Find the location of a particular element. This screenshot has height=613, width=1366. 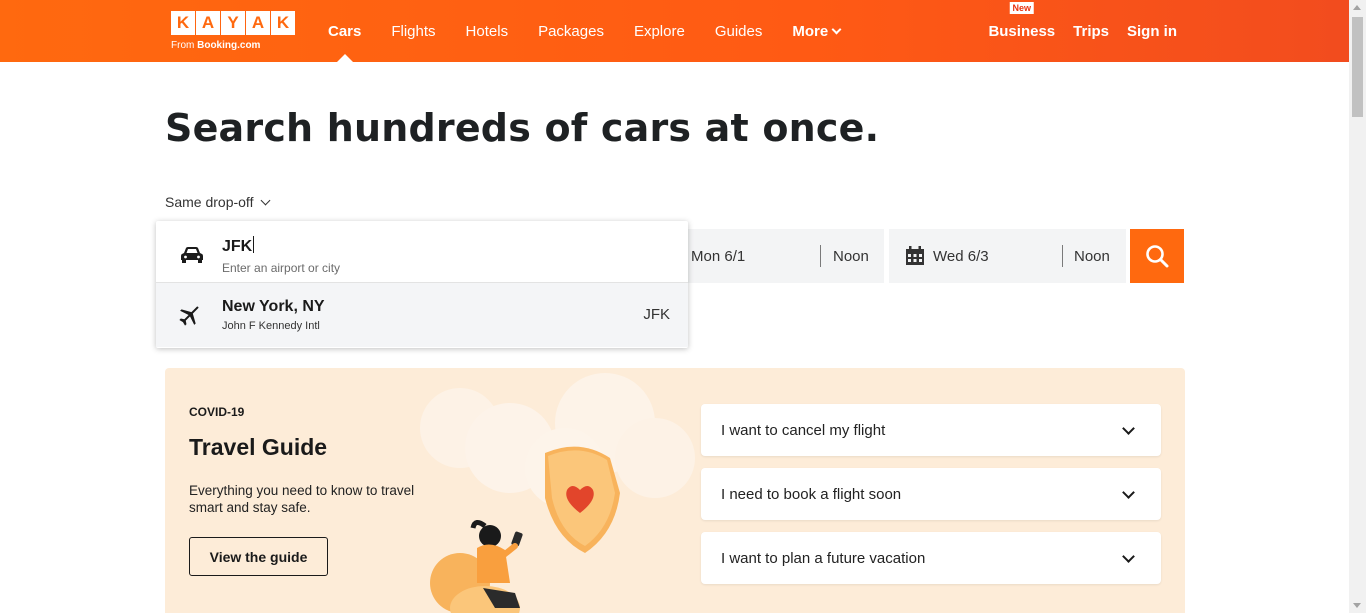

faq-label: I want to plan a future vacation is located at coordinates (823, 558).